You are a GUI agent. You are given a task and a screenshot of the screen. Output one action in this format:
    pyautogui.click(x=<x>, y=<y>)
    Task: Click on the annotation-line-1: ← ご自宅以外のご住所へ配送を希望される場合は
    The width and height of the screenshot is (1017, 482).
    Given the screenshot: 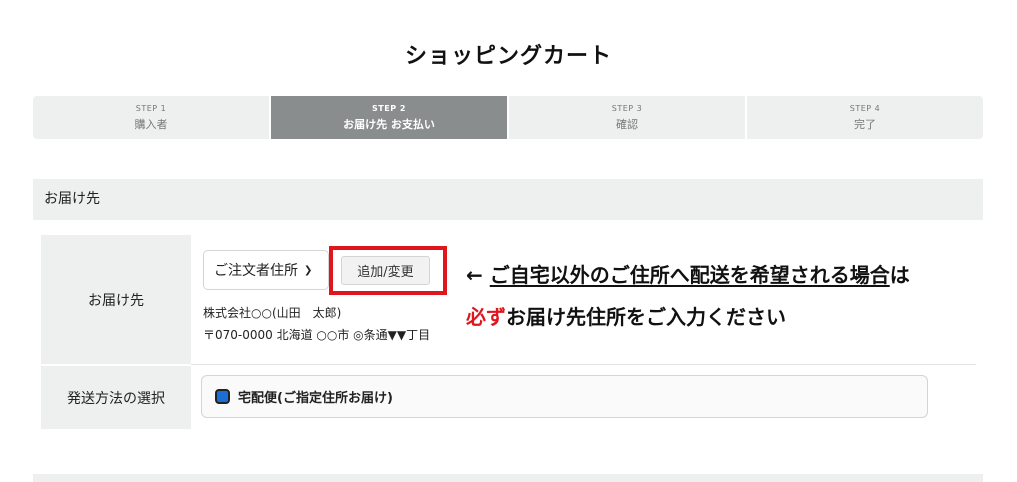 What is the action you would take?
    pyautogui.click(x=688, y=273)
    